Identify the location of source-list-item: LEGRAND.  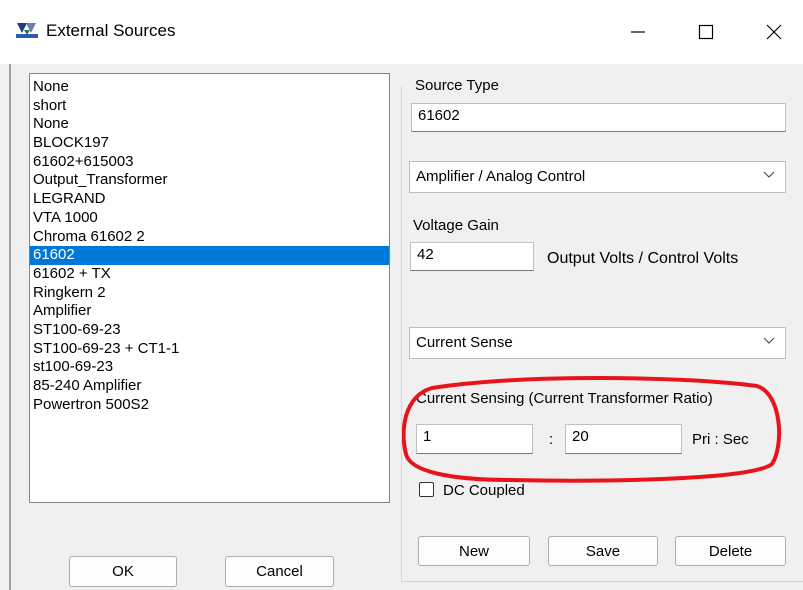
(209, 199).